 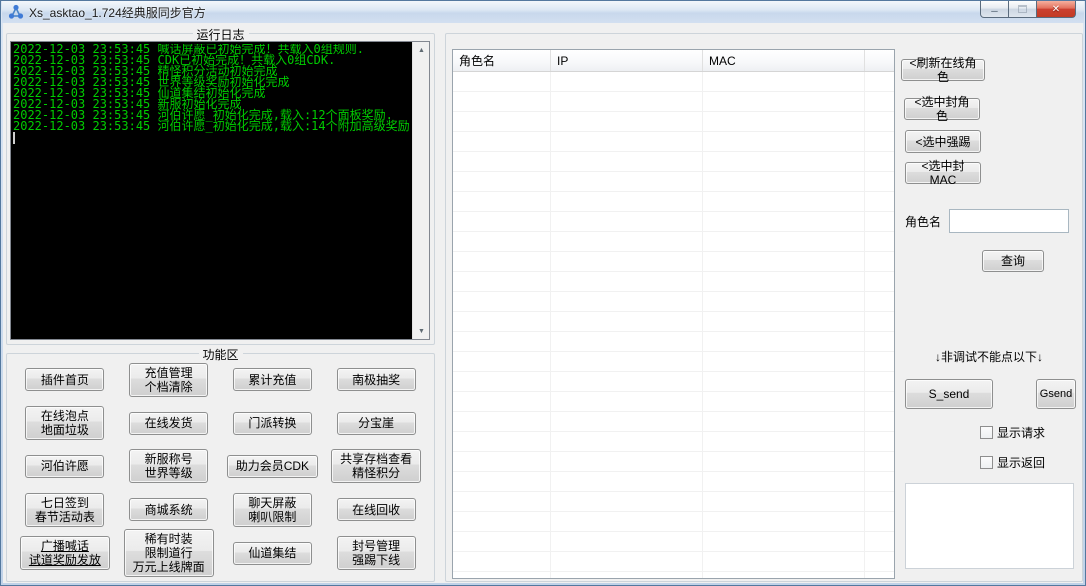 What do you see at coordinates (1013, 261) in the screenshot?
I see `query-button: 查询` at bounding box center [1013, 261].